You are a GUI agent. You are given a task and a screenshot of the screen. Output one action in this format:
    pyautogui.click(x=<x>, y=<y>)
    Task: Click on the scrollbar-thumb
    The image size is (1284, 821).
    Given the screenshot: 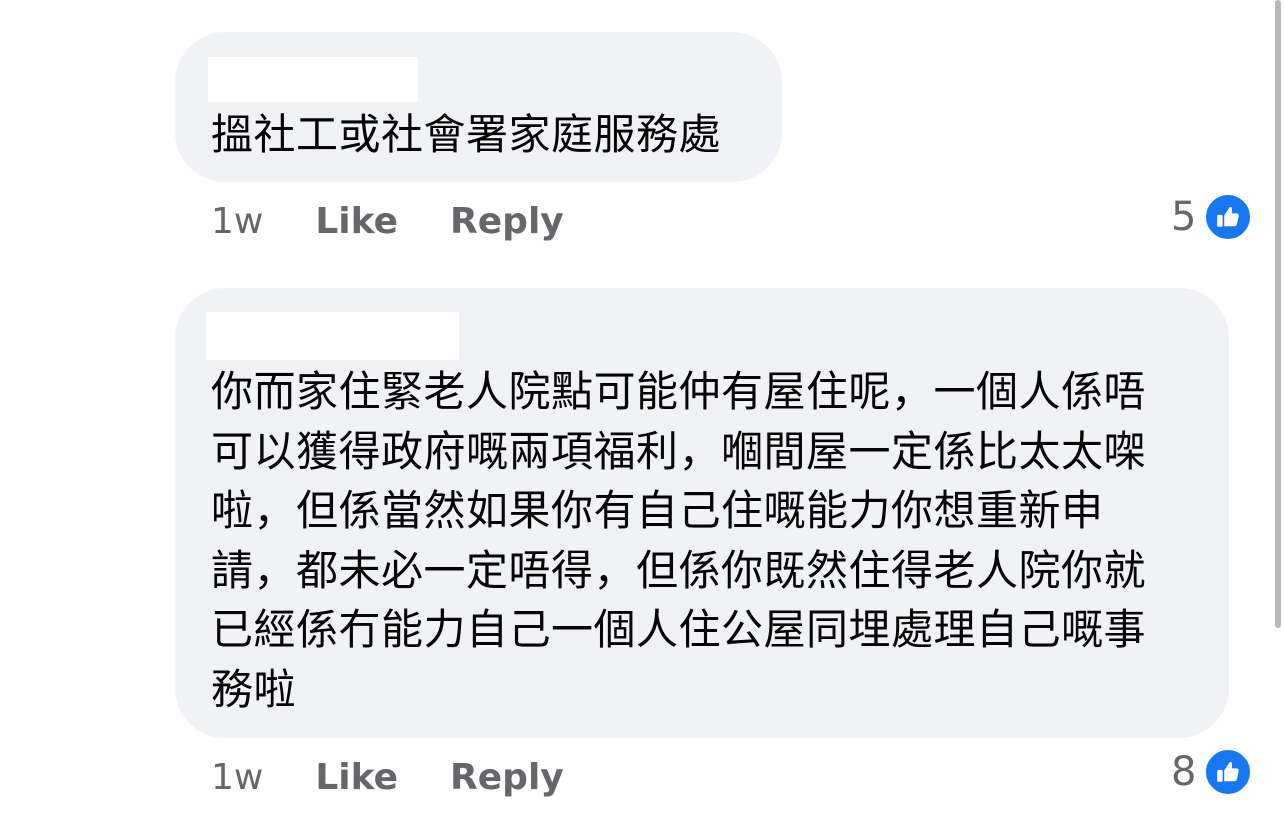 What is the action you would take?
    pyautogui.click(x=1278, y=314)
    